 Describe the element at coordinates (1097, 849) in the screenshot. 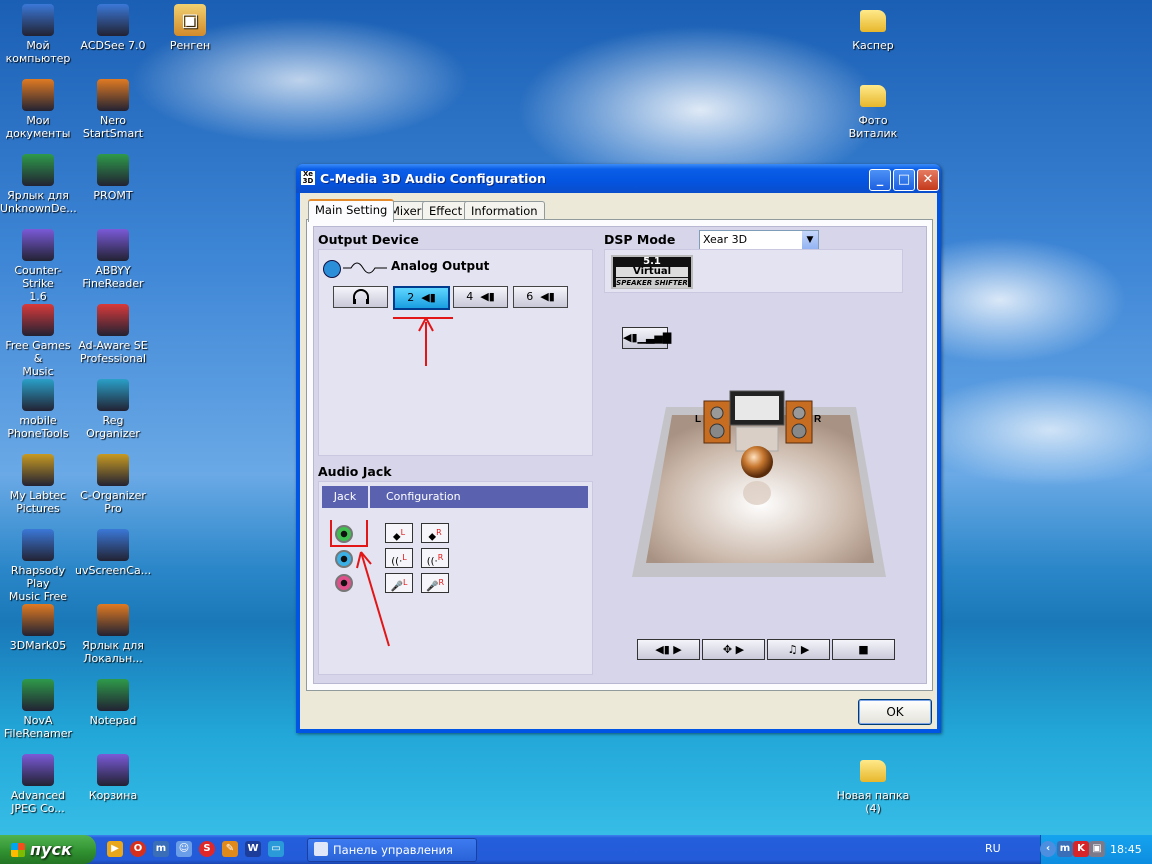

I see `tray-network-icon: ▣` at that location.